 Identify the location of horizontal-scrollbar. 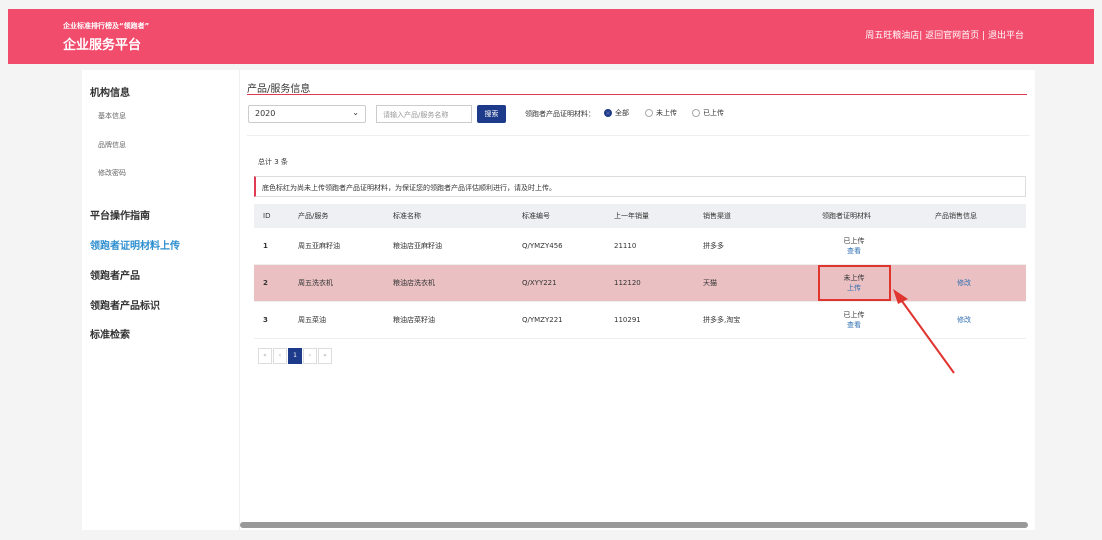
(634, 525).